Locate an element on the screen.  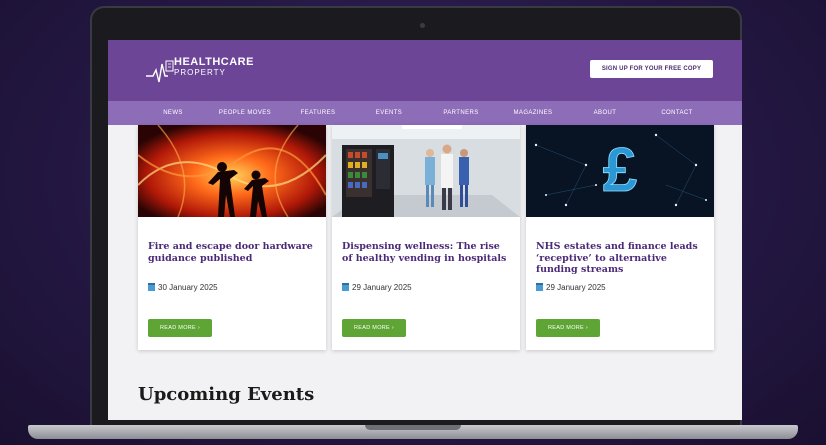
digital-pound-image: £ £ is located at coordinates (620, 171).